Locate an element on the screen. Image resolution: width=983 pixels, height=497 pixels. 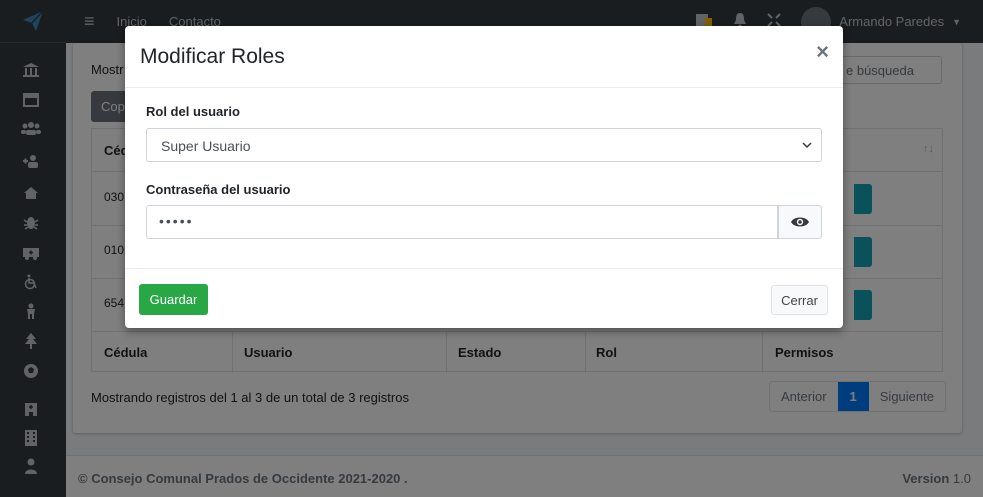
modal-footer: Guardar Cerrar is located at coordinates (484, 298).